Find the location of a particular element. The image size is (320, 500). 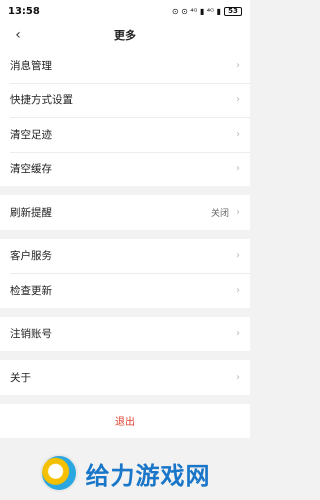

status-icons: ⊙ ⊙ ⁴ᴳ ▮ ⁴ᴳ ▮ 53 is located at coordinates (206, 11).